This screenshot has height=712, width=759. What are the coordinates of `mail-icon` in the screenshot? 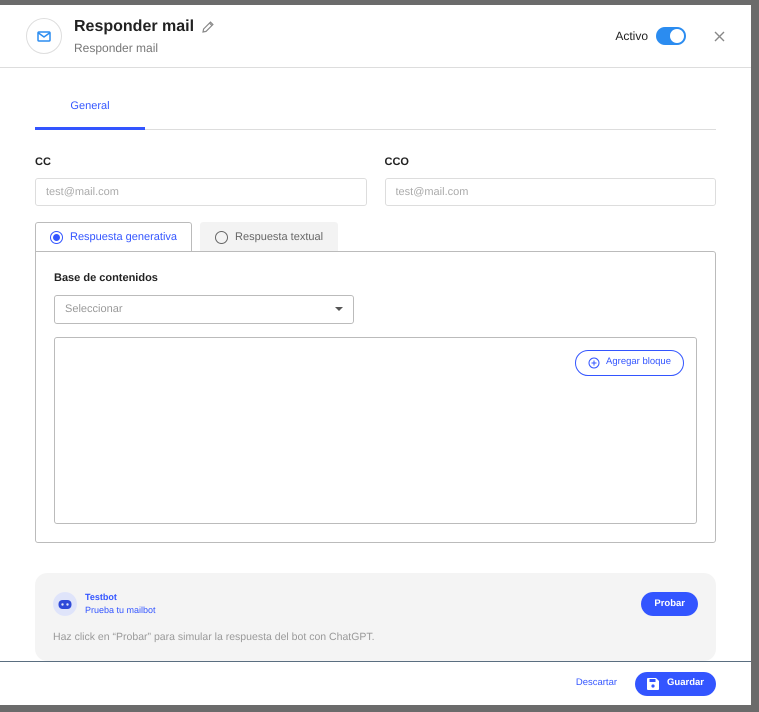 It's located at (44, 36).